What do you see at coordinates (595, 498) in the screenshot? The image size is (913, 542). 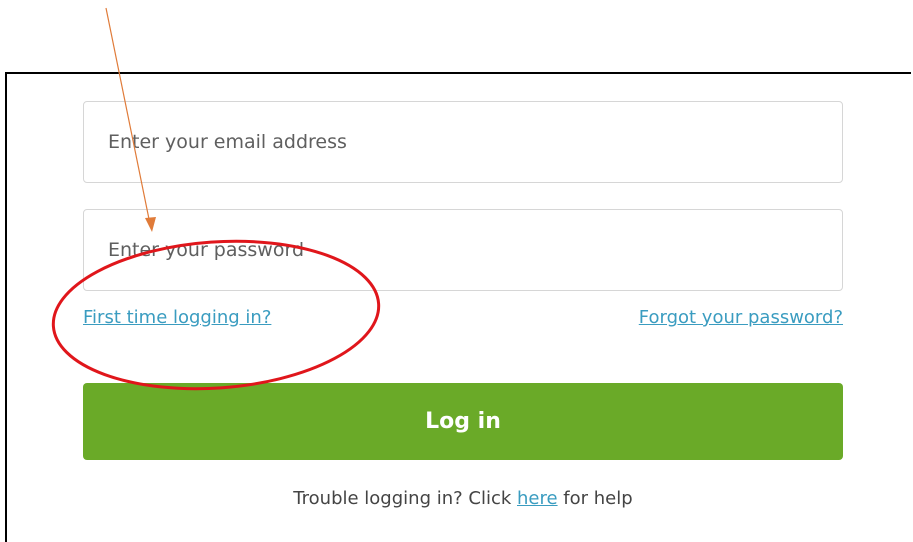 I see `trouble-suffix-text: for help` at bounding box center [595, 498].